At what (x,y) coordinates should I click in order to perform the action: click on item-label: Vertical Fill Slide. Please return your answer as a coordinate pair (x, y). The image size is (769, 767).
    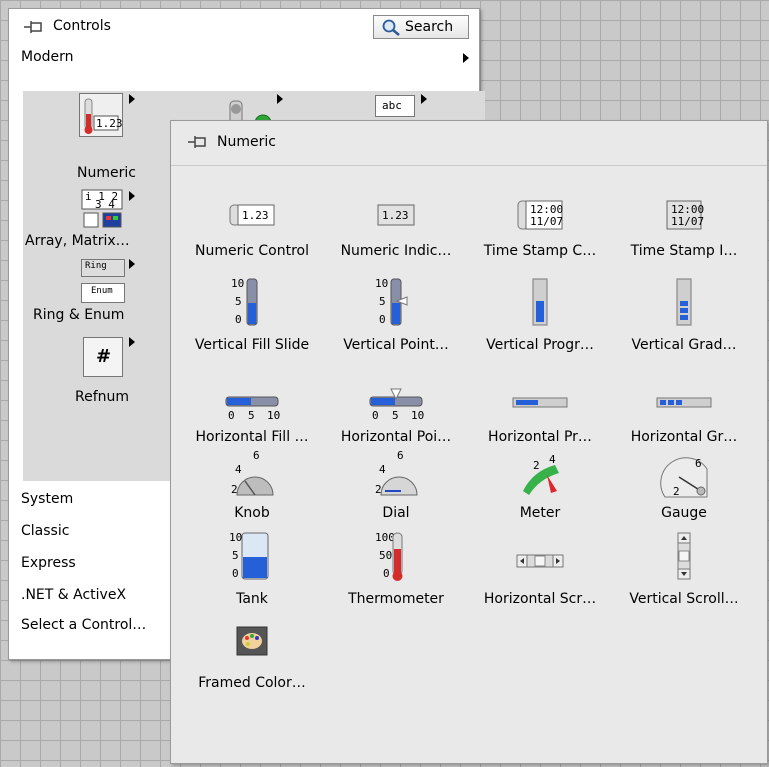
    Looking at the image, I should click on (252, 345).